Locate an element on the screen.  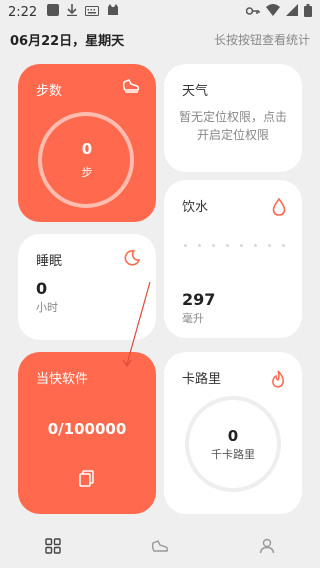
calorie-unit: 千卡路里 is located at coordinates (233, 454).